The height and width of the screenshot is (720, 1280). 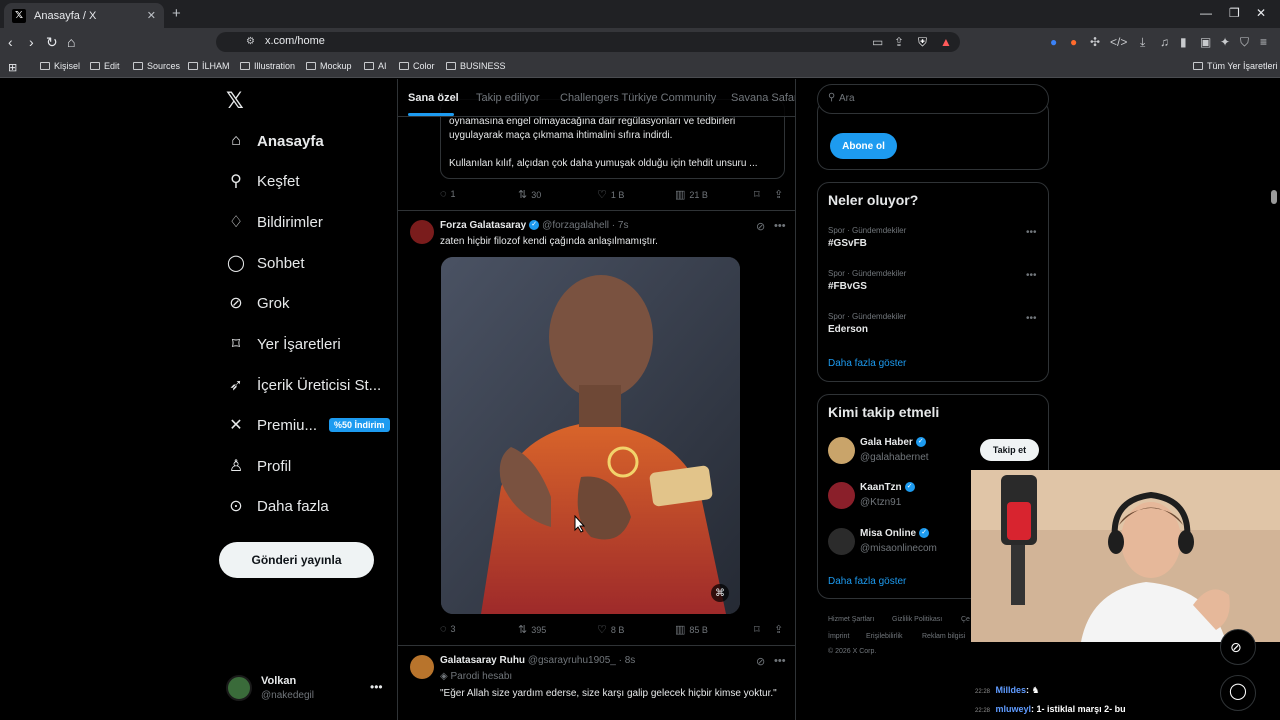 What do you see at coordinates (917, 619) in the screenshot?
I see `footer-link: Gizlilik Politikası` at bounding box center [917, 619].